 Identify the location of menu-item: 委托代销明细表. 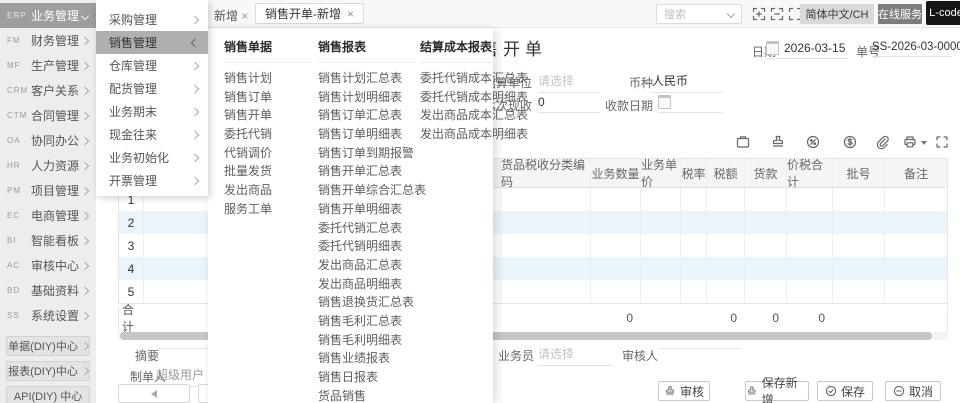
(367, 246).